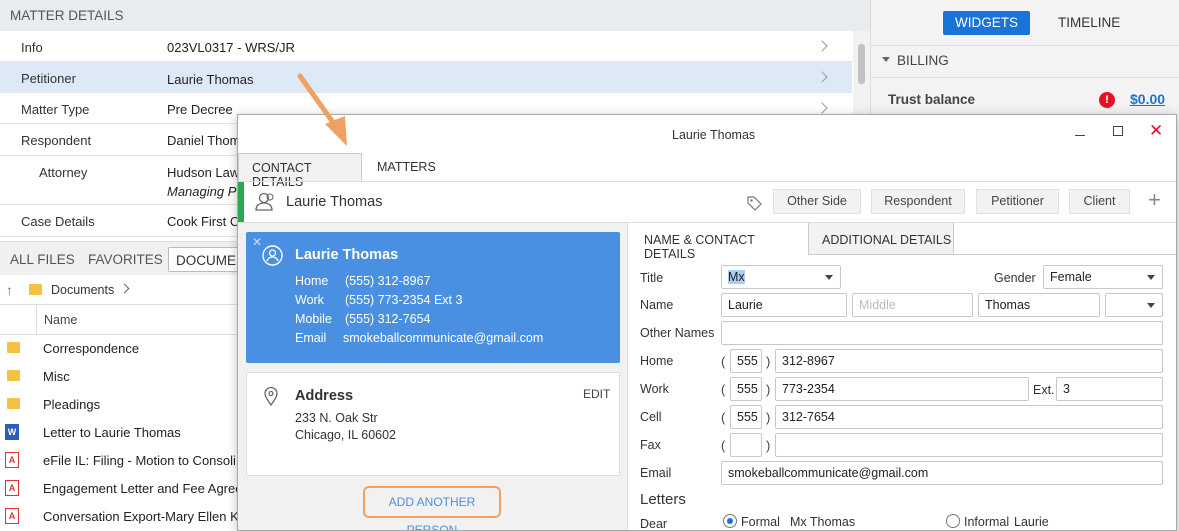  What do you see at coordinates (334, 202) in the screenshot?
I see `contact-name: Laurie Thomas` at bounding box center [334, 202].